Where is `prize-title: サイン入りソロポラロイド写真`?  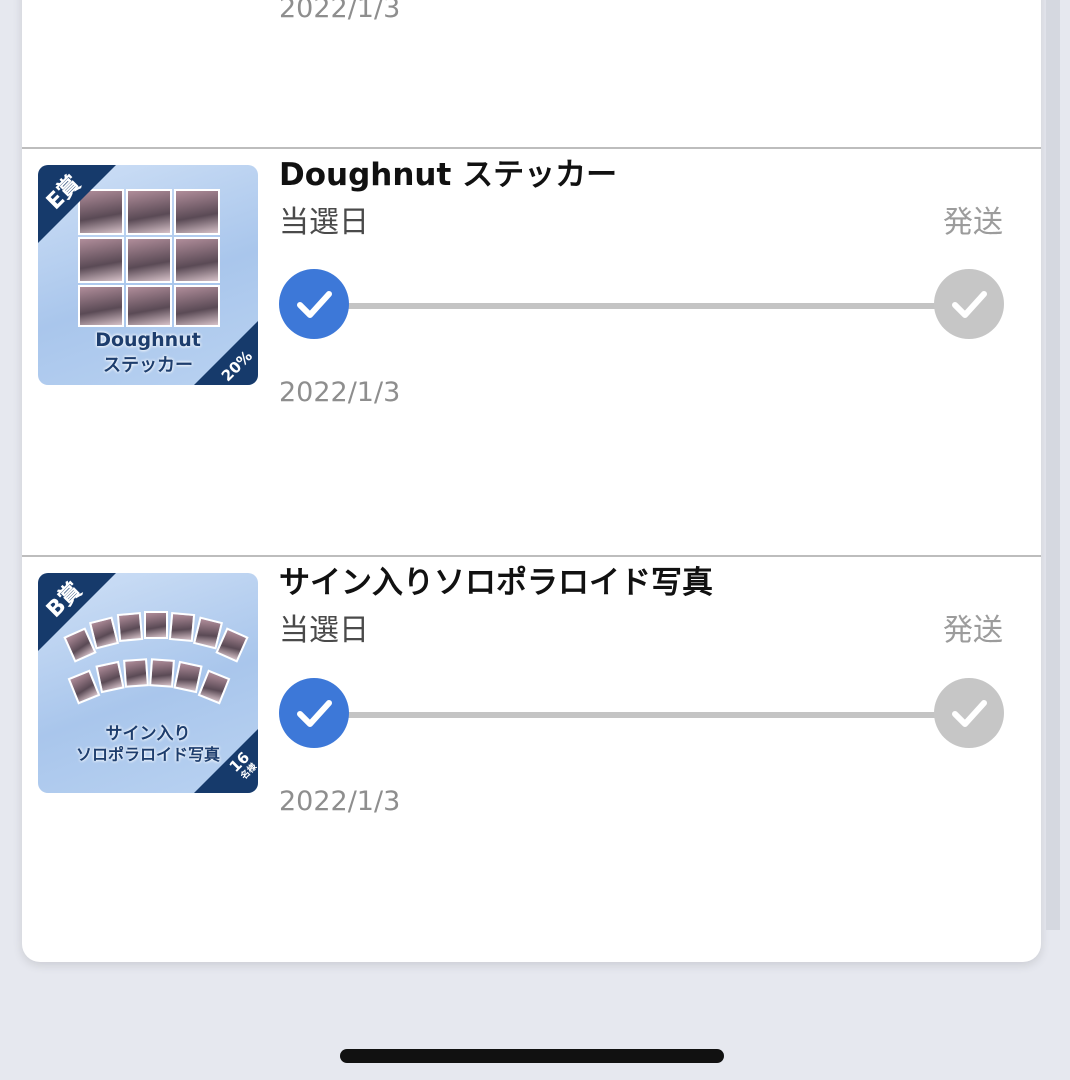 prize-title: サイン入りソロポラロイド写真 is located at coordinates (496, 583).